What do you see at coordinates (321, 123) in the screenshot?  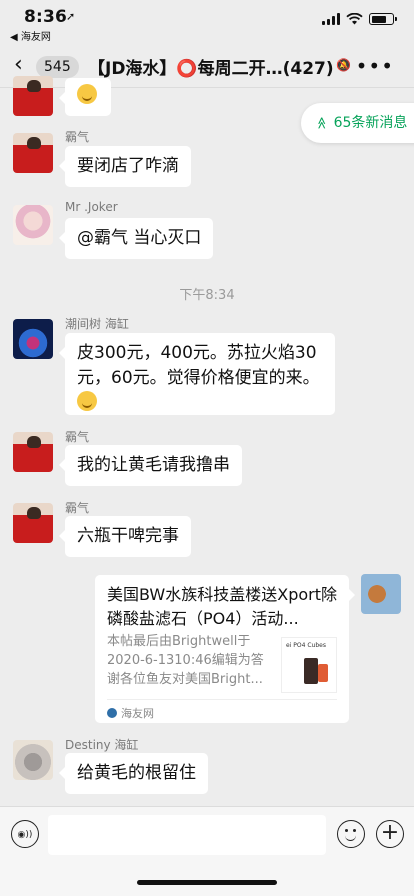 I see `double-up-arrow-icon: ≫` at bounding box center [321, 123].